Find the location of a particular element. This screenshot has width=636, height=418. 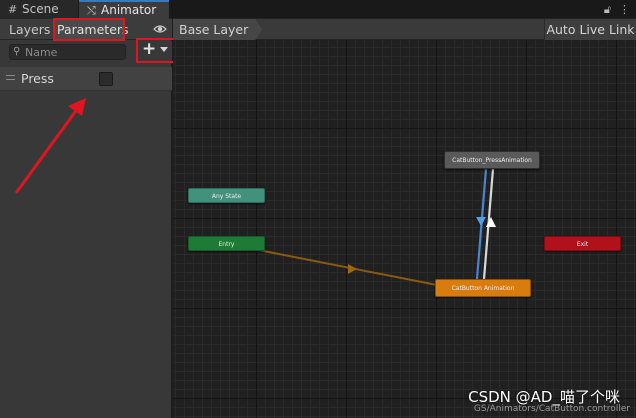

window-tab-bar: # Scene ⤭ Animator 🔓︎ ⋮ is located at coordinates (318, 9).